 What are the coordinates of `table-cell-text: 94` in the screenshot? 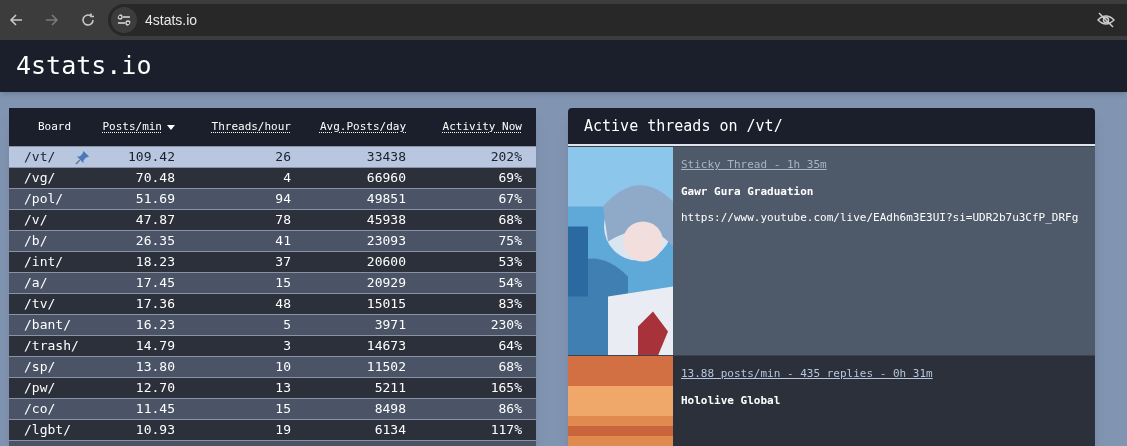 It's located at (283, 199).